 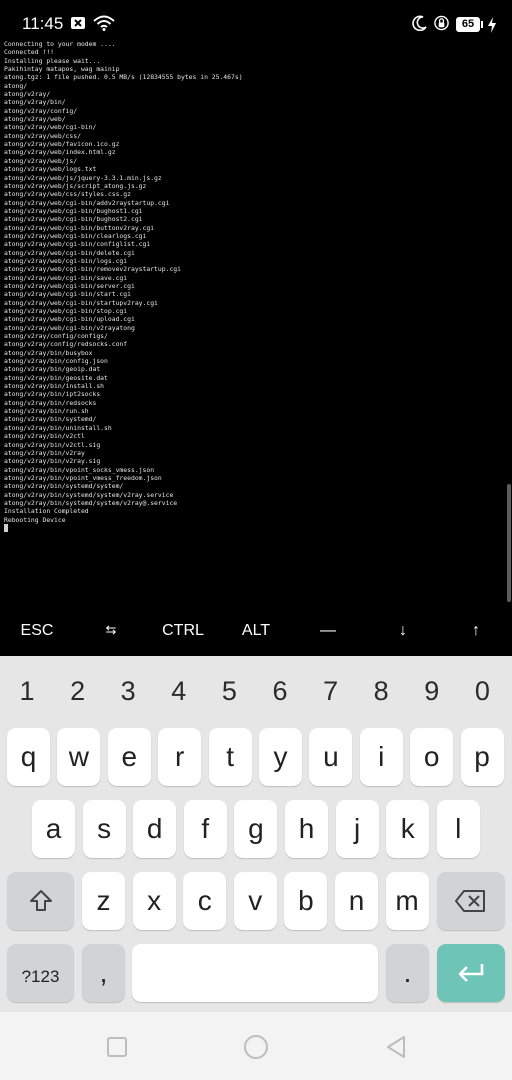 What do you see at coordinates (6, 527) in the screenshot?
I see `terminal-cursor` at bounding box center [6, 527].